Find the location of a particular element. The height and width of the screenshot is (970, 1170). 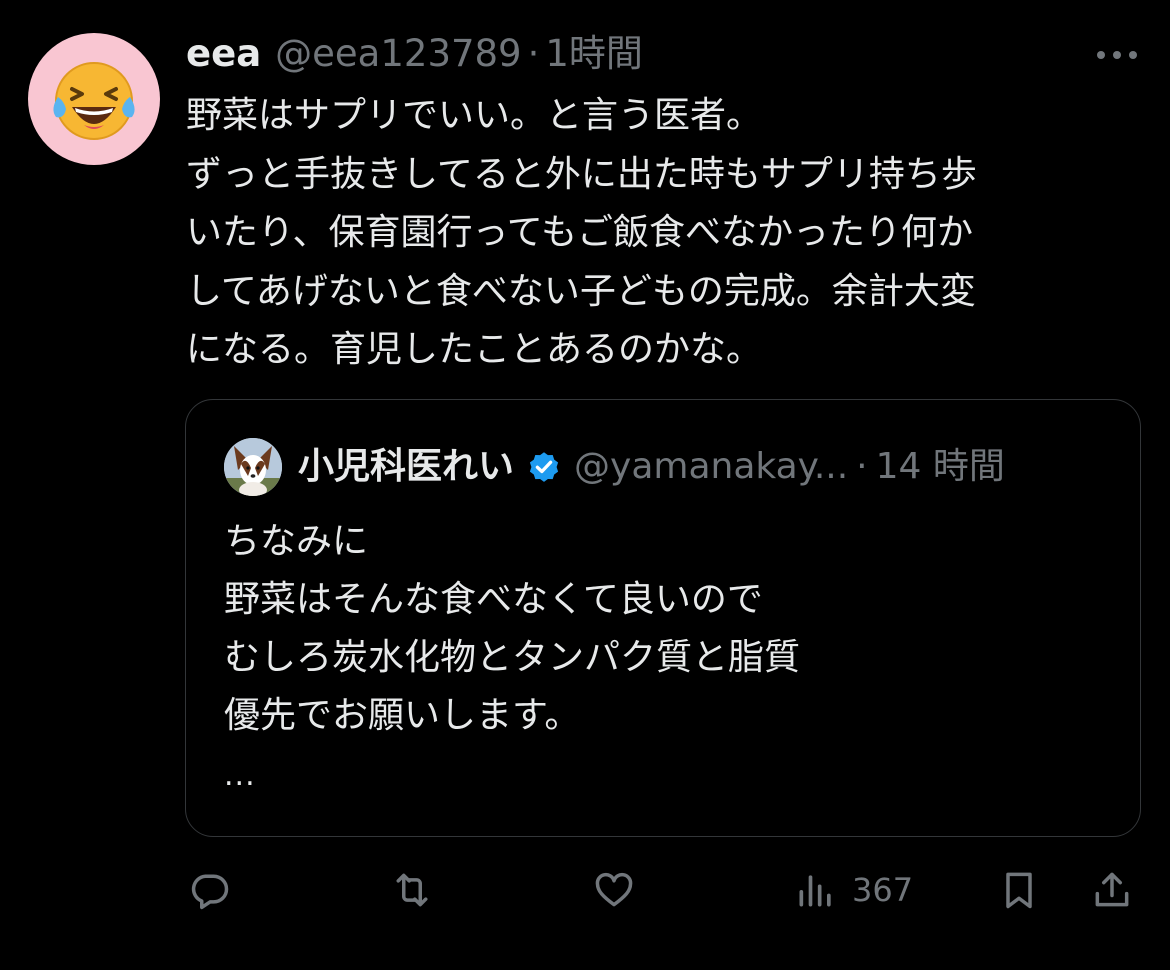

tweet-text-line: してあげないと食べない子どもの完成。余計大変 is located at coordinates (581, 291).